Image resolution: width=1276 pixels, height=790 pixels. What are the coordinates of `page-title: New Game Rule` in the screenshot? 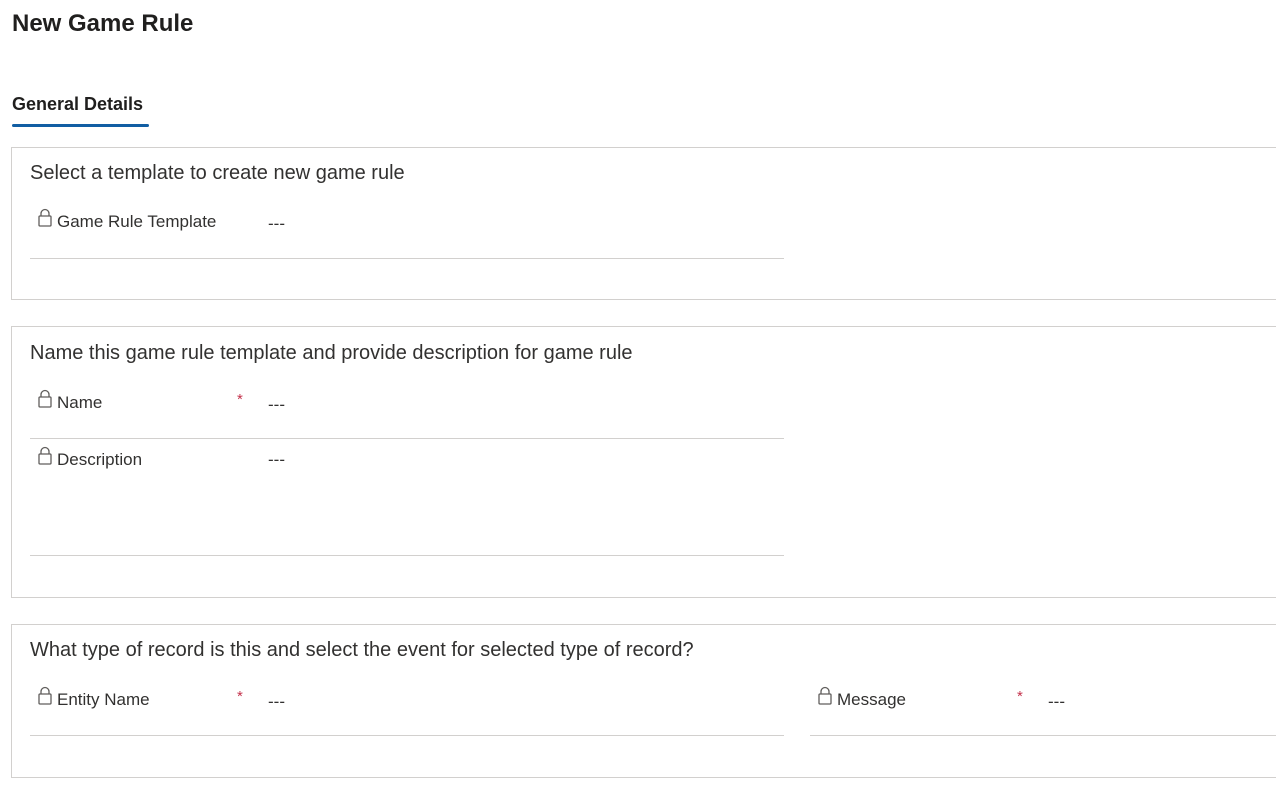 It's located at (103, 23).